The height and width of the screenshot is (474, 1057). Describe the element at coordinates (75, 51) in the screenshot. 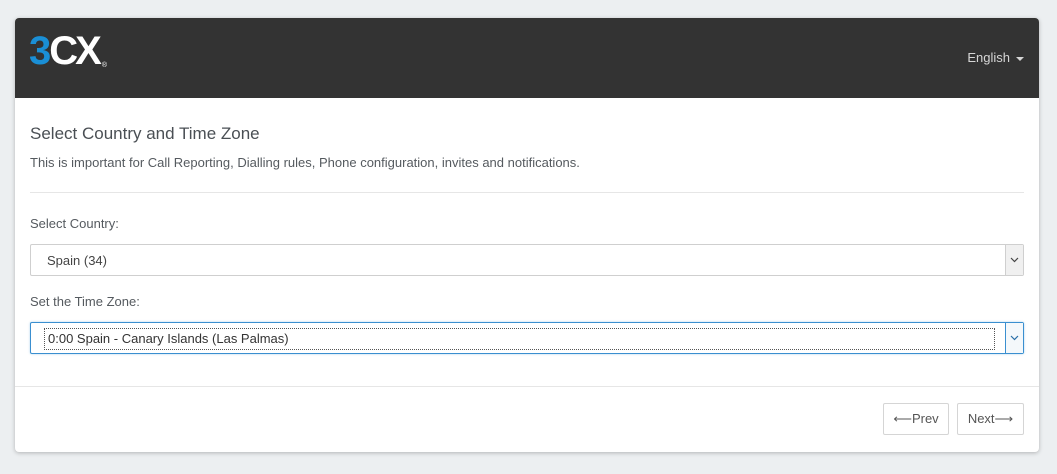

I see `logo-cx: CX` at that location.